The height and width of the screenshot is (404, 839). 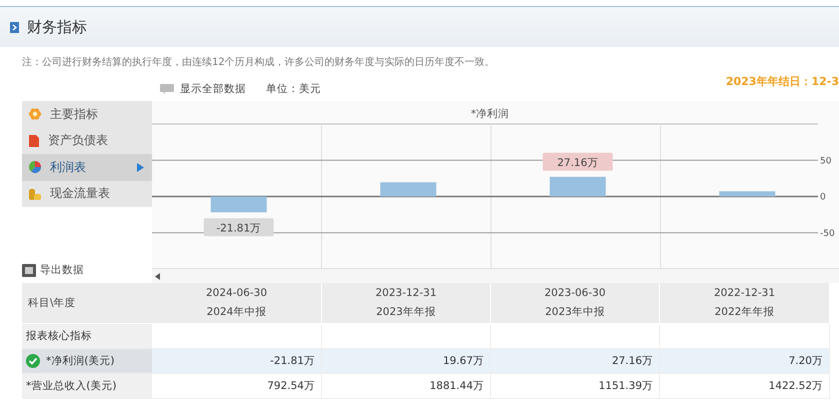 What do you see at coordinates (745, 361) in the screenshot?
I see `table-cell: 7.20万` at bounding box center [745, 361].